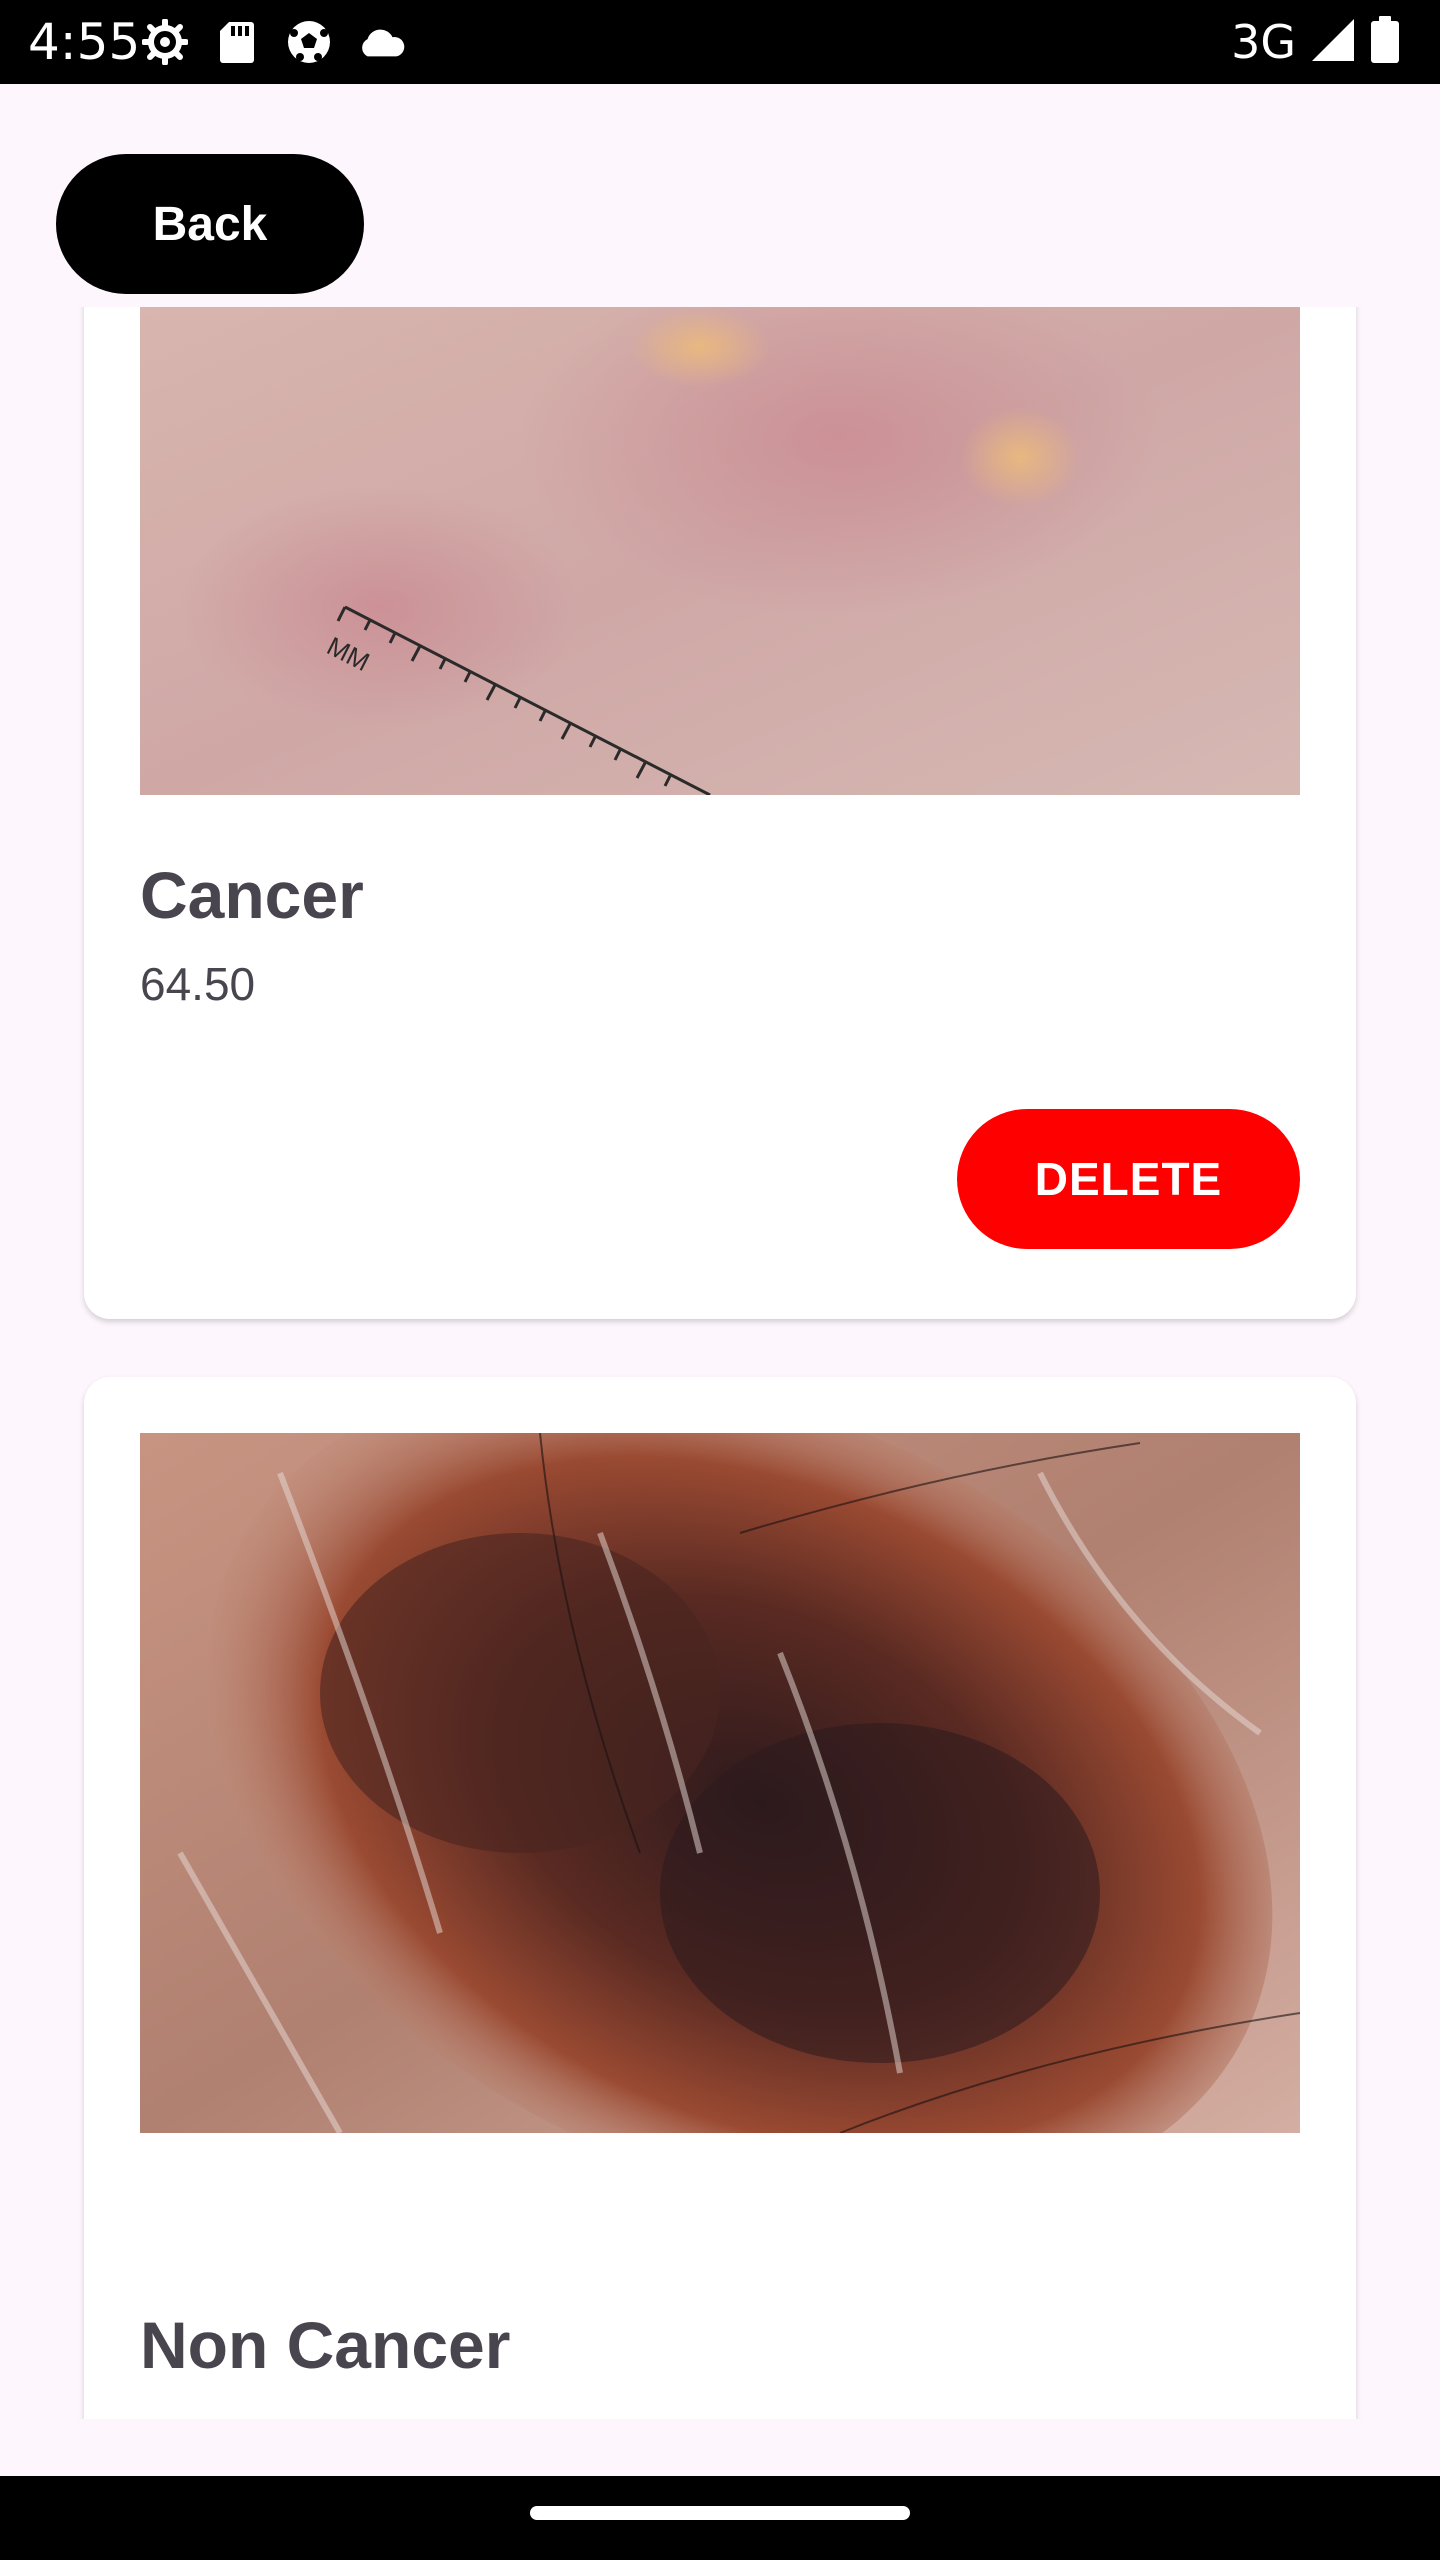  I want to click on settings-icon, so click(165, 42).